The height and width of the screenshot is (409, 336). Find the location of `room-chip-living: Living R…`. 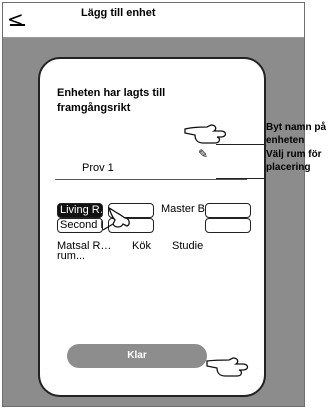

room-chip-living: Living R… is located at coordinates (80, 210).